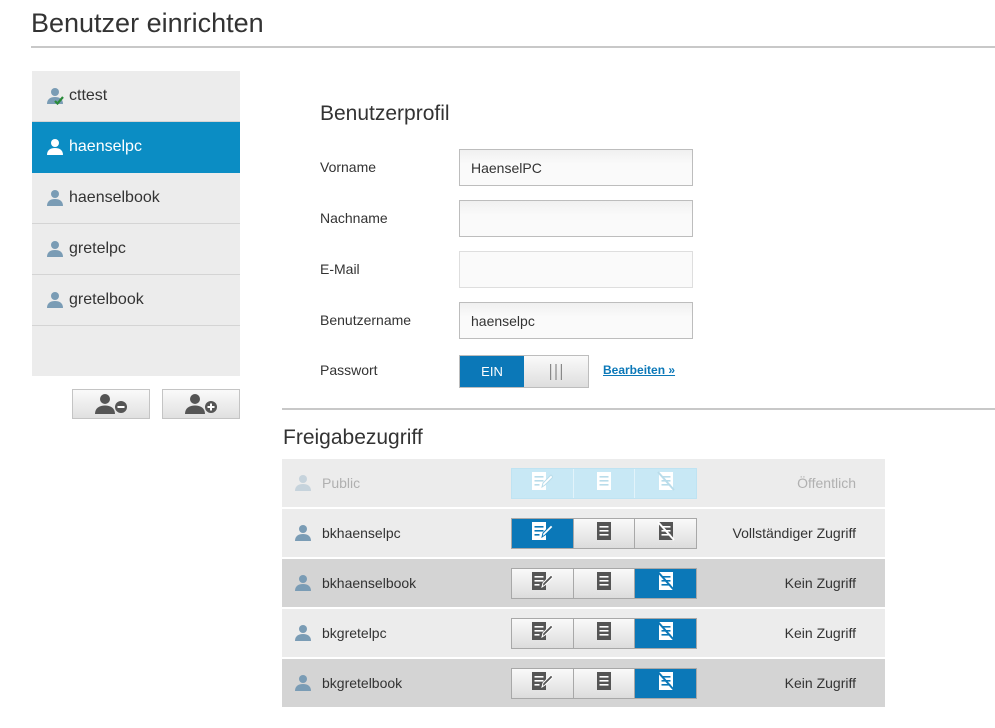 This screenshot has width=995, height=728. What do you see at coordinates (147, 23) in the screenshot?
I see `page-title: Benutzer einrichten` at bounding box center [147, 23].